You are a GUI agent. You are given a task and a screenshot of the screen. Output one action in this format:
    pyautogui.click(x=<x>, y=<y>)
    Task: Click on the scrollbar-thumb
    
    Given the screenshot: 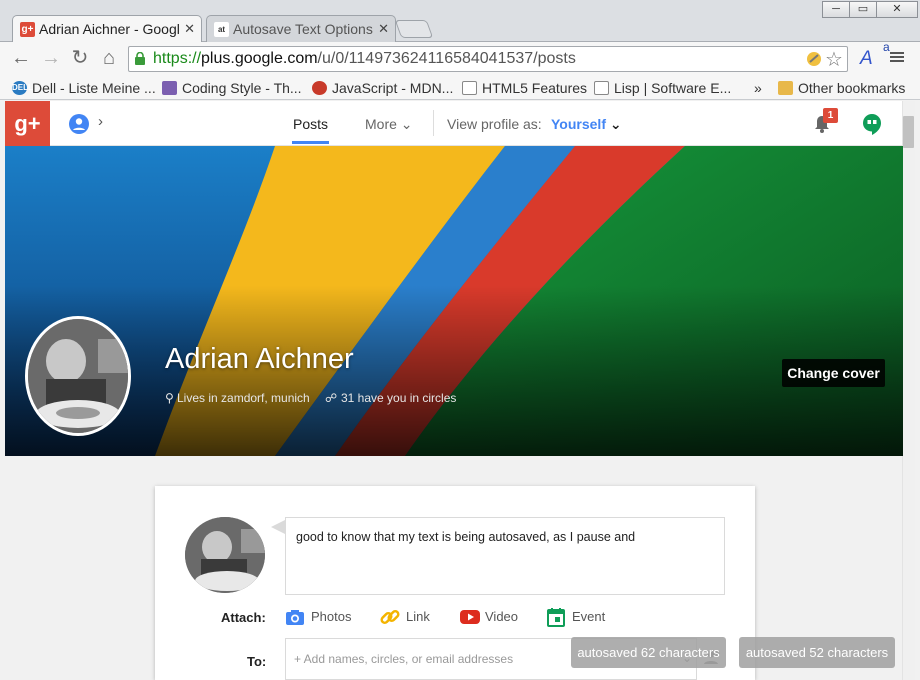 What is the action you would take?
    pyautogui.click(x=908, y=132)
    